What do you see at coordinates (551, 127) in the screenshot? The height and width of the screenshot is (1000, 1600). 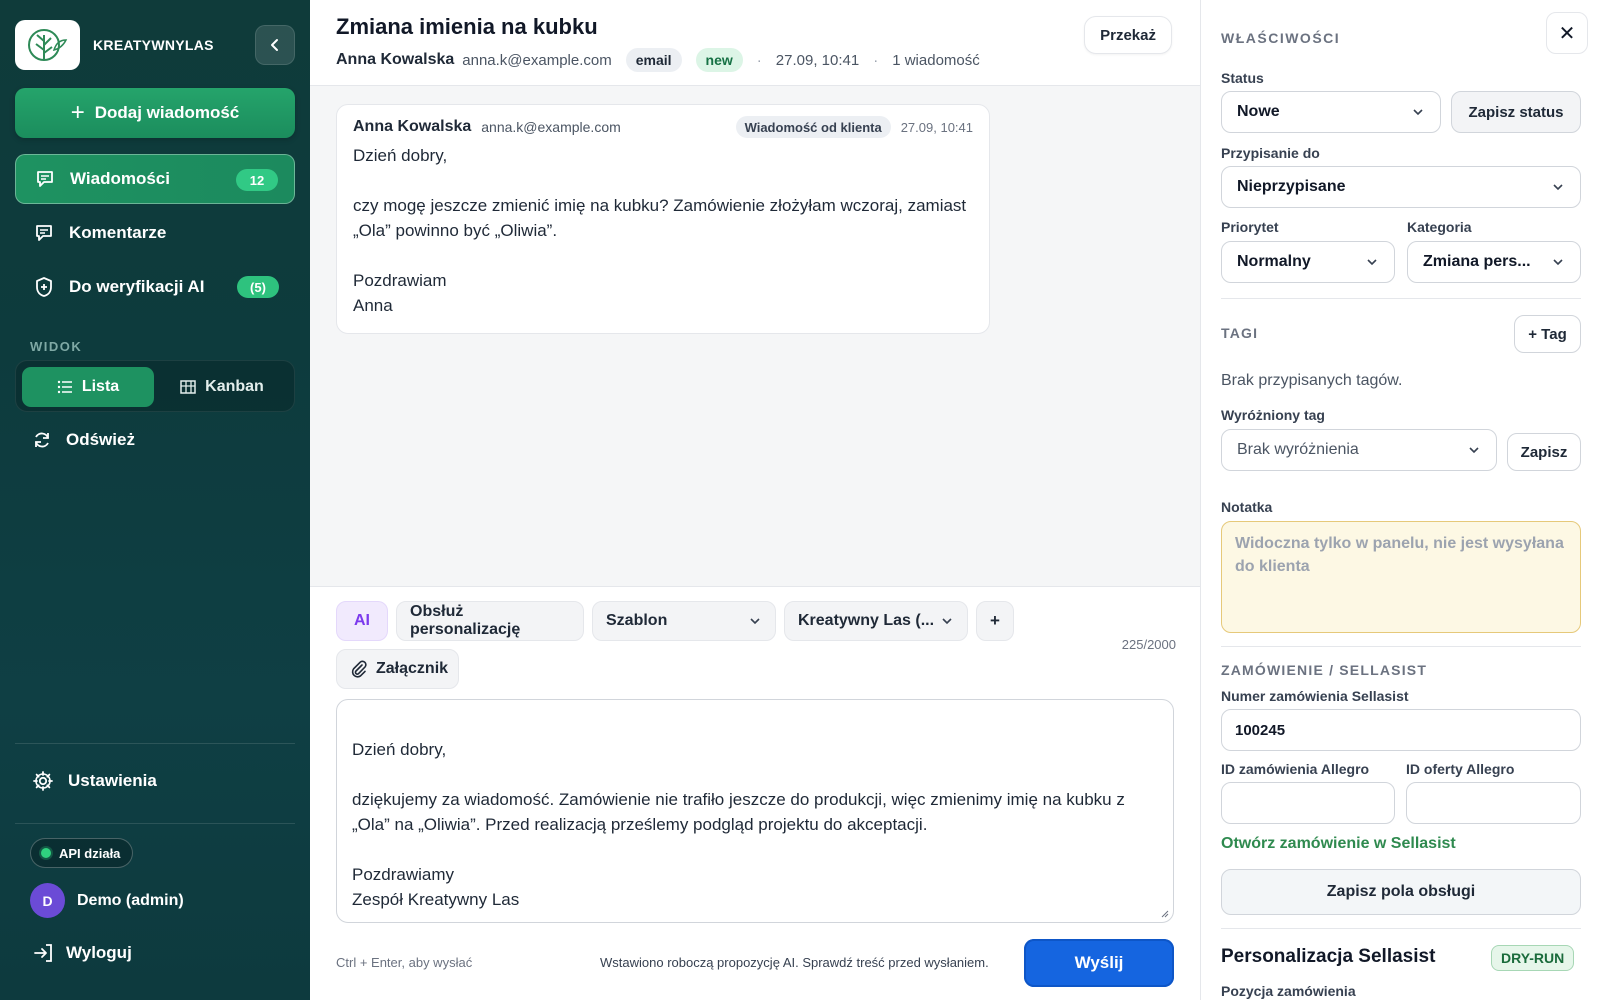 I see `message-sender-email: anna.k@example.com` at bounding box center [551, 127].